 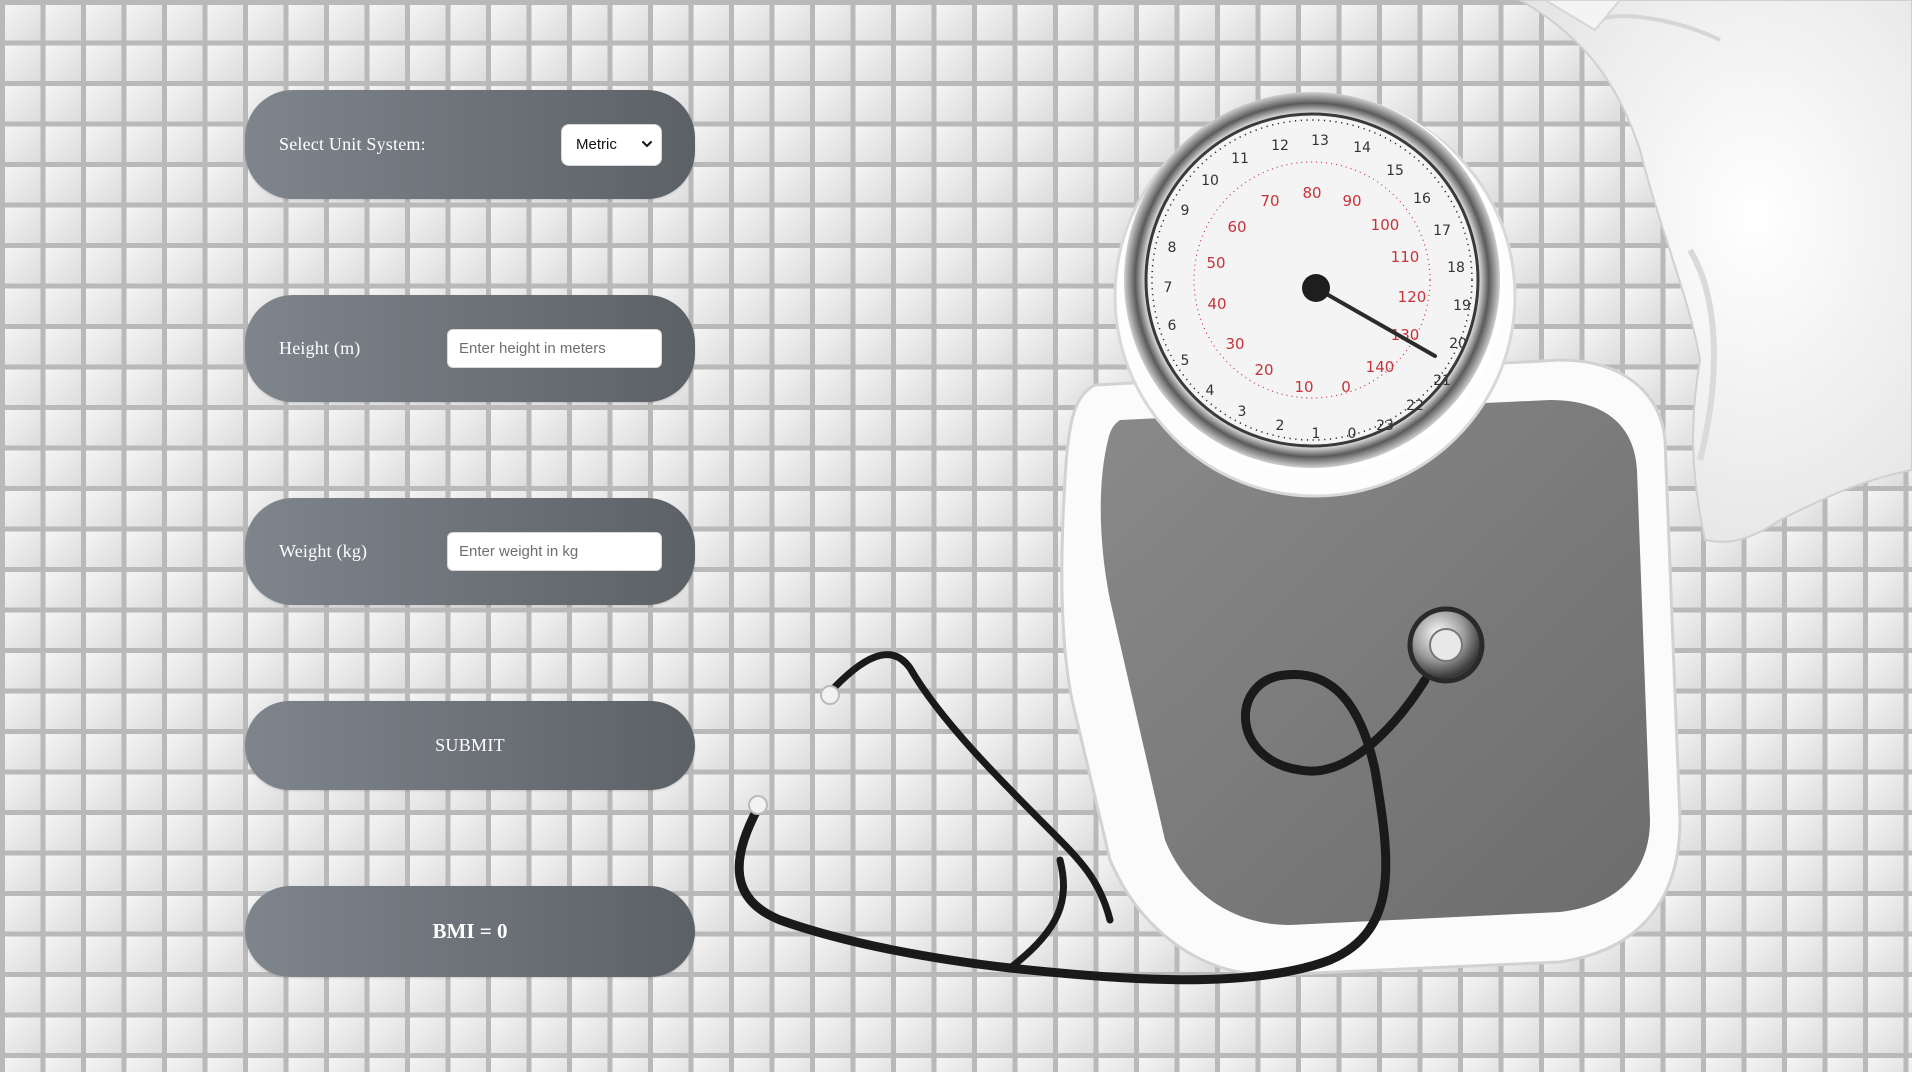 I want to click on svg-text: 4, so click(x=1210, y=391).